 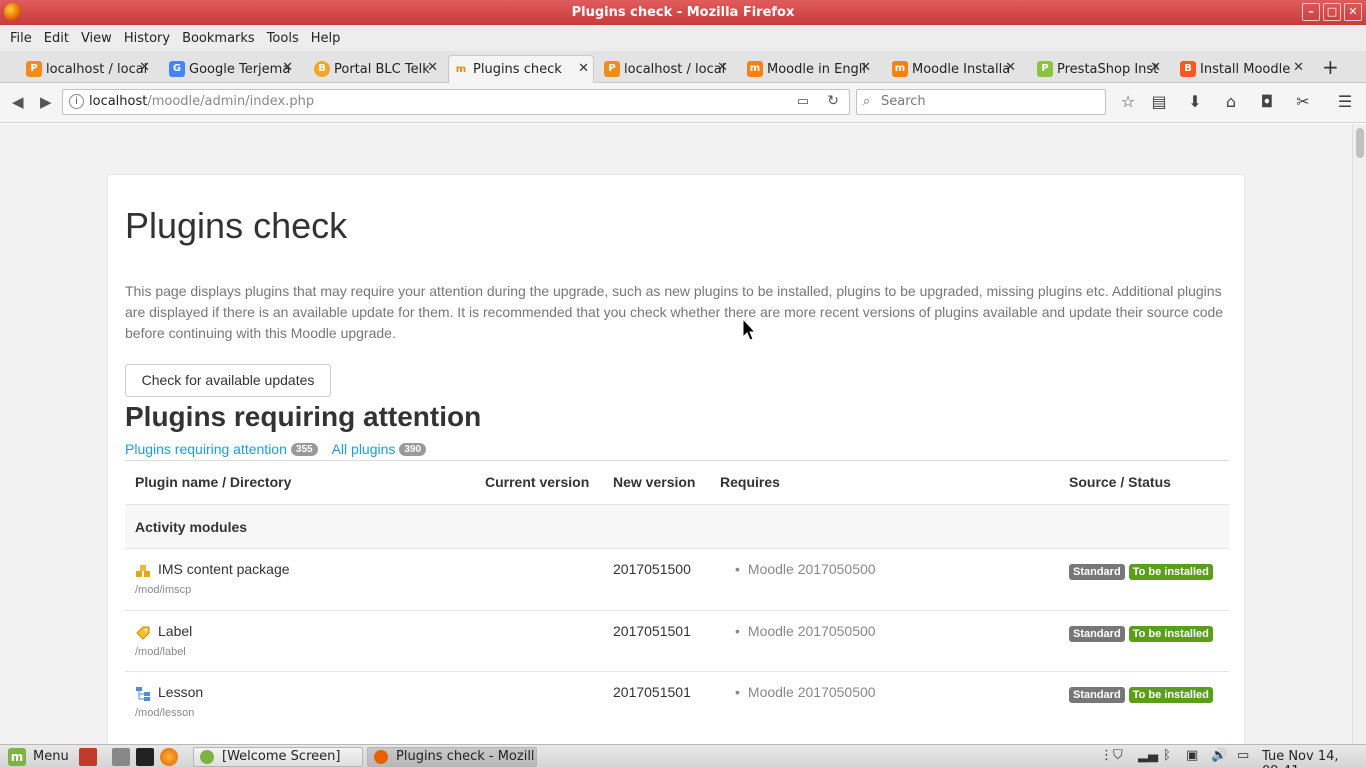 I want to click on file-manager-icon, so click(x=121, y=757).